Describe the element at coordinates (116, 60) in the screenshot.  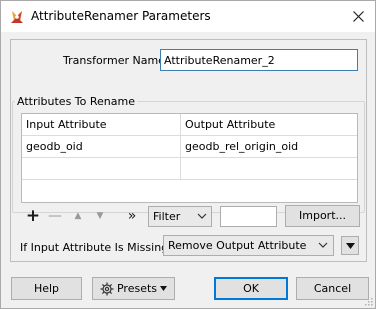
I see `transformer-name-label: Transformer Name:` at that location.